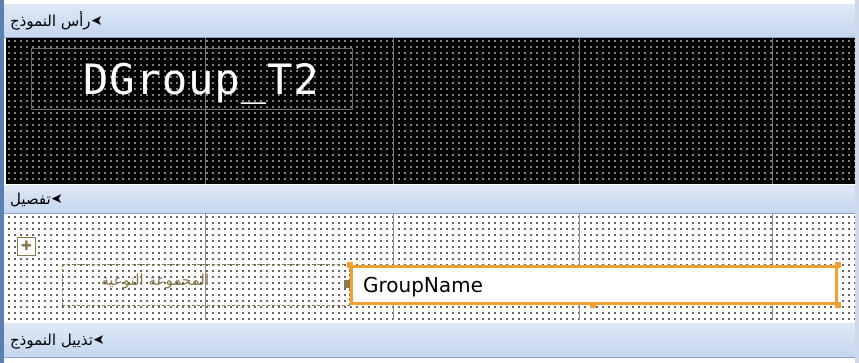 The image size is (859, 363). What do you see at coordinates (30, 199) in the screenshot?
I see `detail-label: تفصيل` at bounding box center [30, 199].